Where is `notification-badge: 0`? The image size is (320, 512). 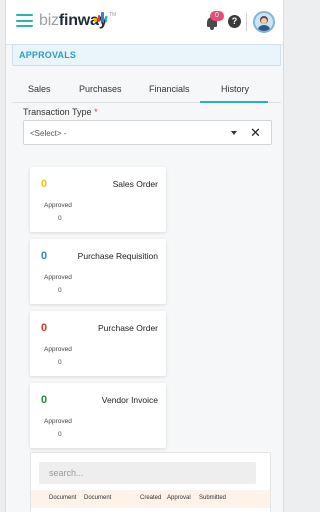
notification-badge: 0 is located at coordinates (217, 16).